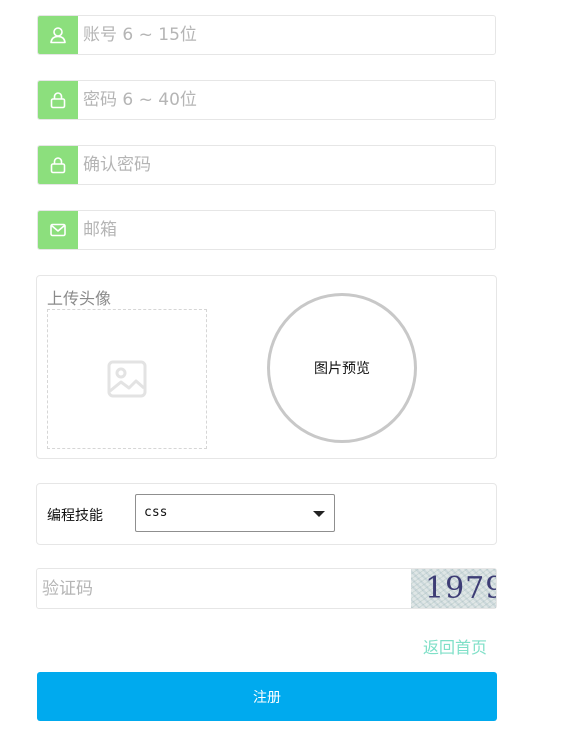 This screenshot has height=739, width=563. Describe the element at coordinates (460, 588) in the screenshot. I see `captcha-code: 1979` at that location.